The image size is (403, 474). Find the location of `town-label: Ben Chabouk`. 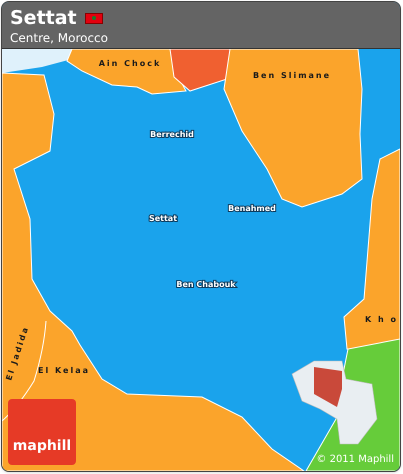

town-label: Ben Chabouk is located at coordinates (206, 284).